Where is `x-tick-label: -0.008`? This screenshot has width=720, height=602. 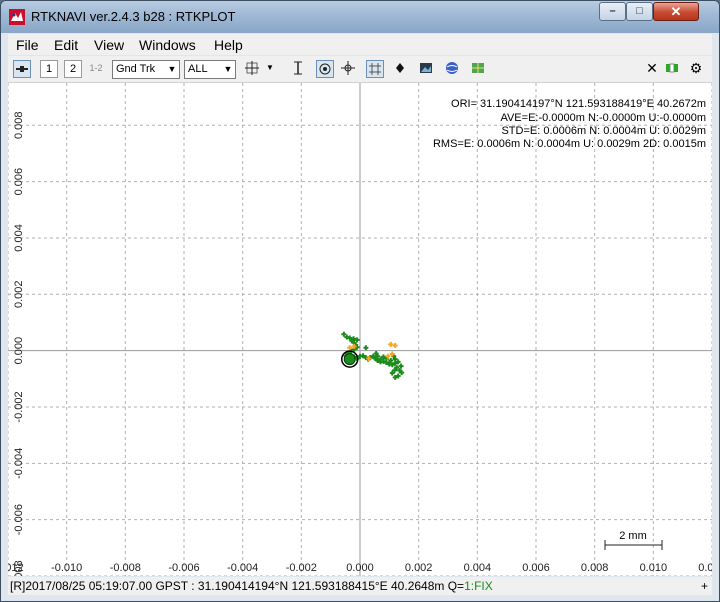
x-tick-label: -0.008 is located at coordinates (125, 568).